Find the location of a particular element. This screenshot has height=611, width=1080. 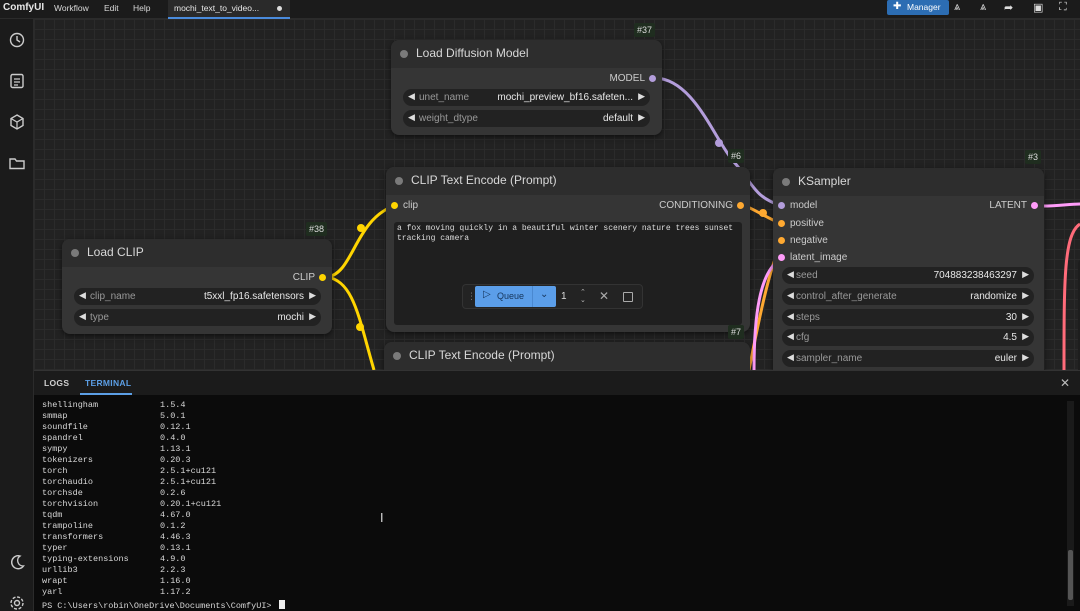

batch-count-input: 1 is located at coordinates (564, 296).